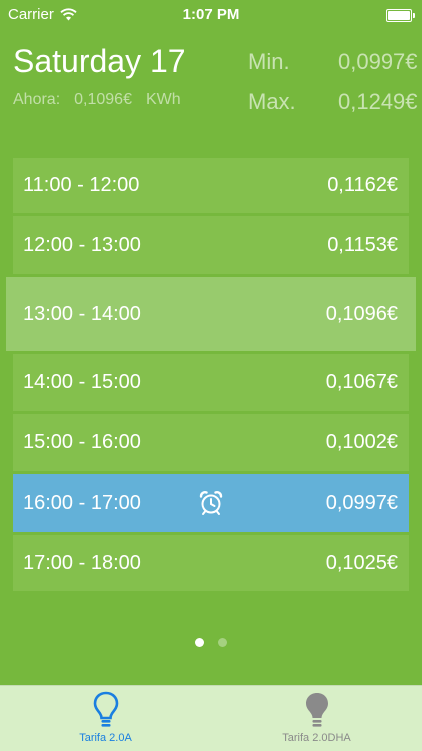 Image resolution: width=422 pixels, height=751 pixels. I want to click on min-label: Min., so click(269, 61).